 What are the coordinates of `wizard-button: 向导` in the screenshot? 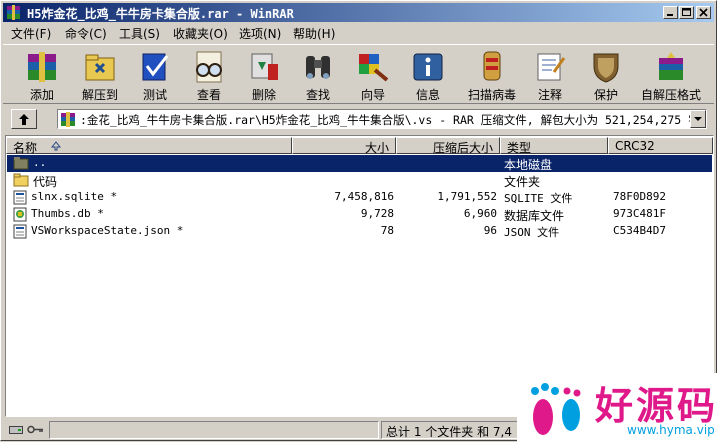 It's located at (373, 75).